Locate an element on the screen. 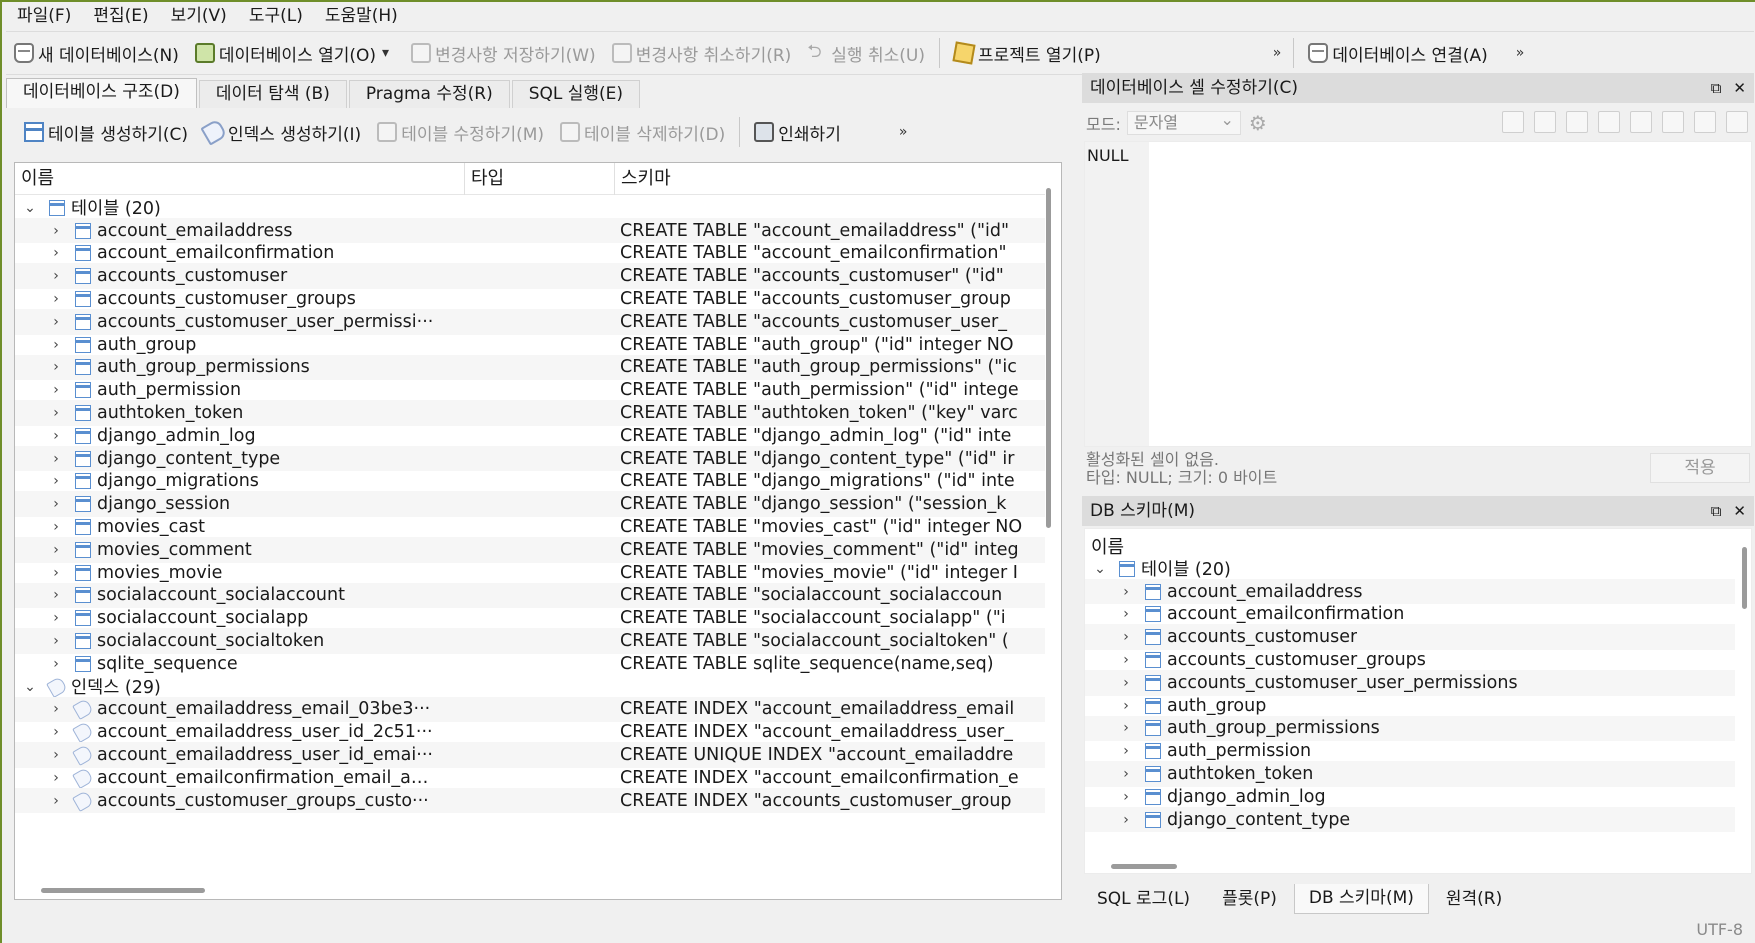 The width and height of the screenshot is (1755, 943). tab-plot: 플롯(P) is located at coordinates (1249, 899).